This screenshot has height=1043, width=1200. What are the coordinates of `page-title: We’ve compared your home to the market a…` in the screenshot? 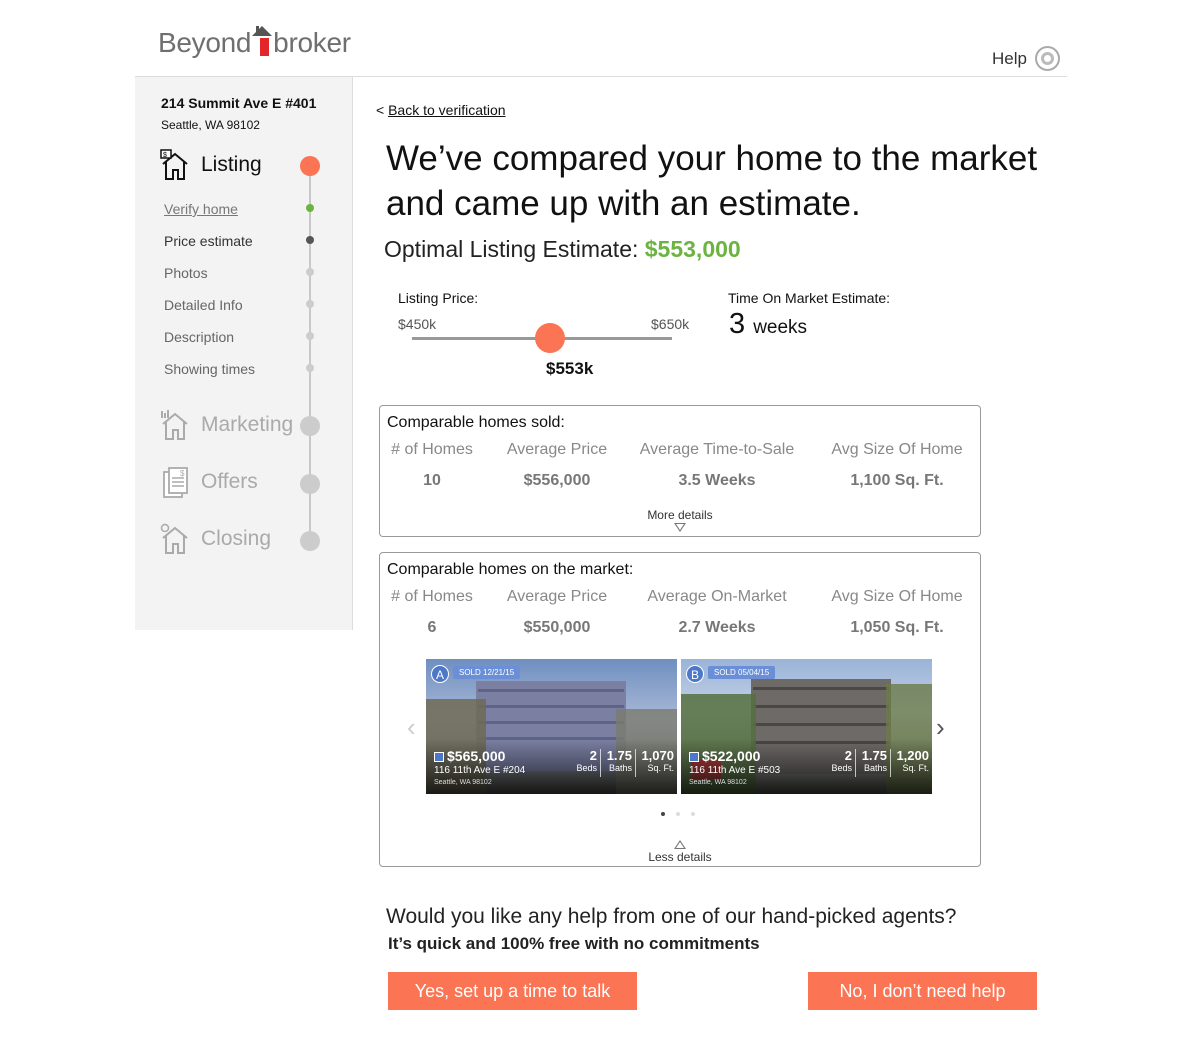 It's located at (712, 181).